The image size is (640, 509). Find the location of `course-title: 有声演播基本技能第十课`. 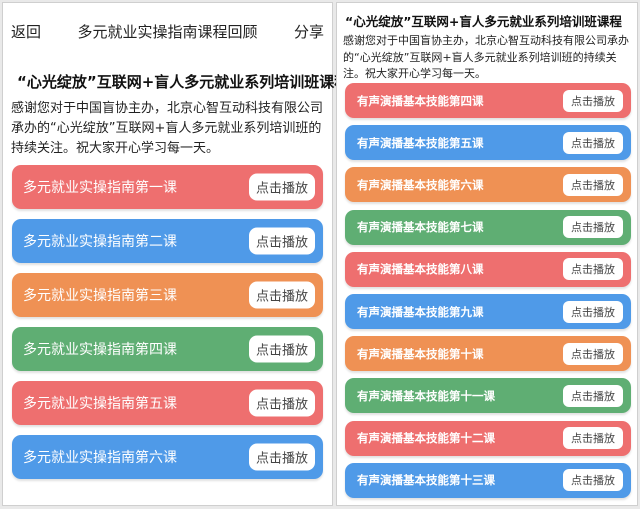

course-title: 有声演播基本技能第十课 is located at coordinates (420, 353).